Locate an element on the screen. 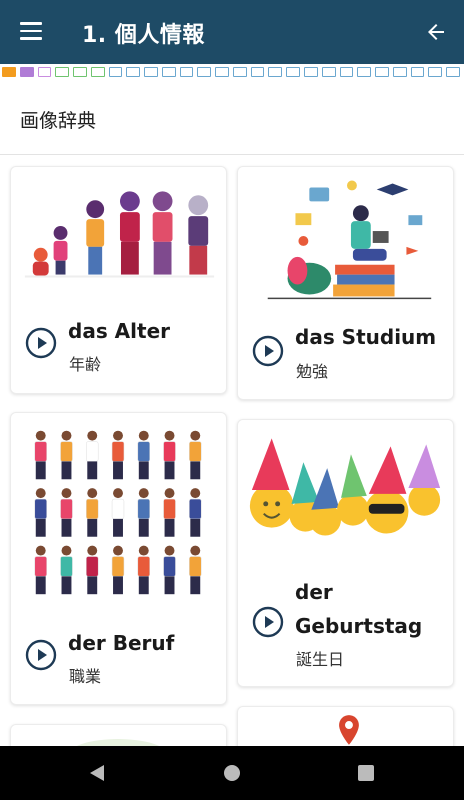  word-label: das Alter is located at coordinates (119, 331).